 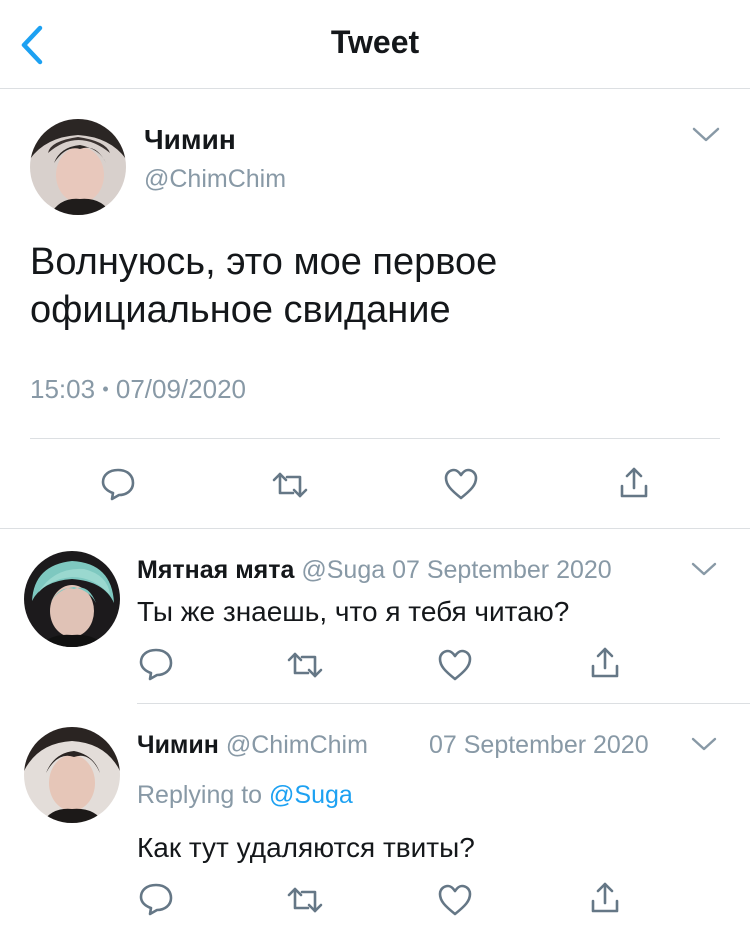 What do you see at coordinates (311, 795) in the screenshot?
I see `replying-to-handle: @Suga` at bounding box center [311, 795].